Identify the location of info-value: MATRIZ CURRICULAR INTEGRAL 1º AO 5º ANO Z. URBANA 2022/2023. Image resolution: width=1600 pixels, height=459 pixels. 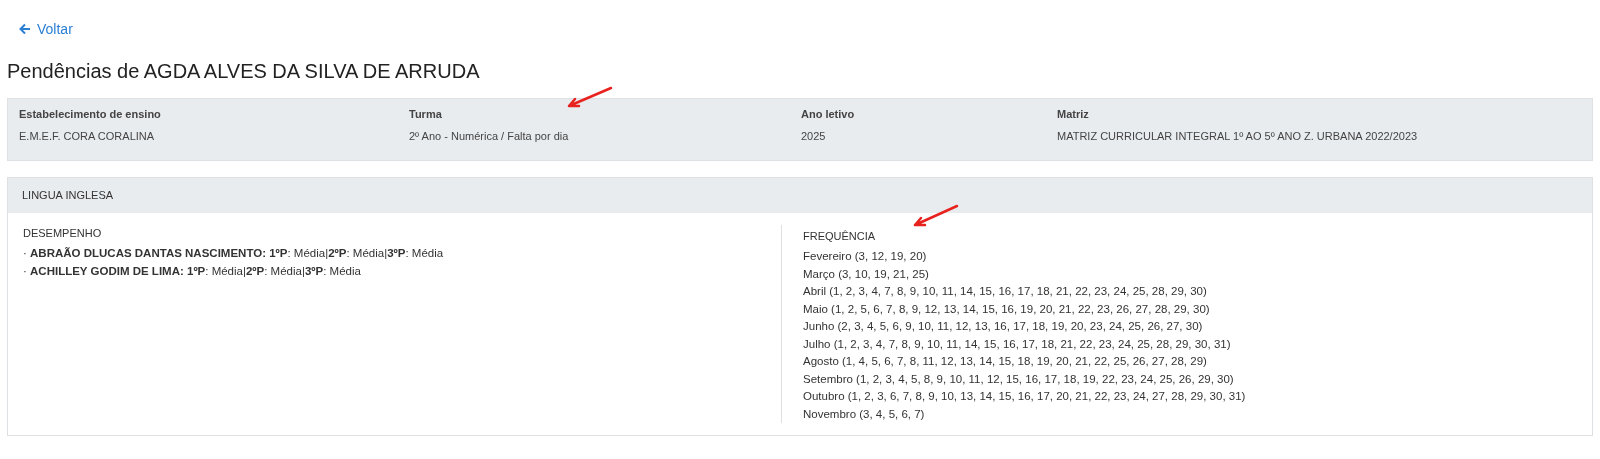
(1238, 136).